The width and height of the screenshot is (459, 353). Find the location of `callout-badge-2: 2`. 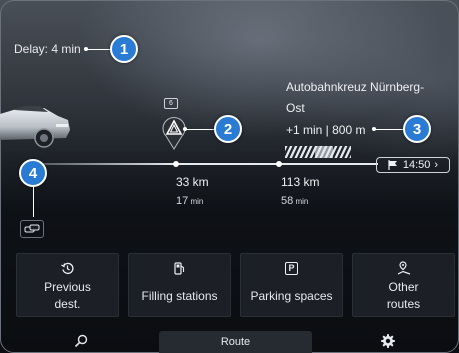

callout-badge-2: 2 is located at coordinates (228, 129).